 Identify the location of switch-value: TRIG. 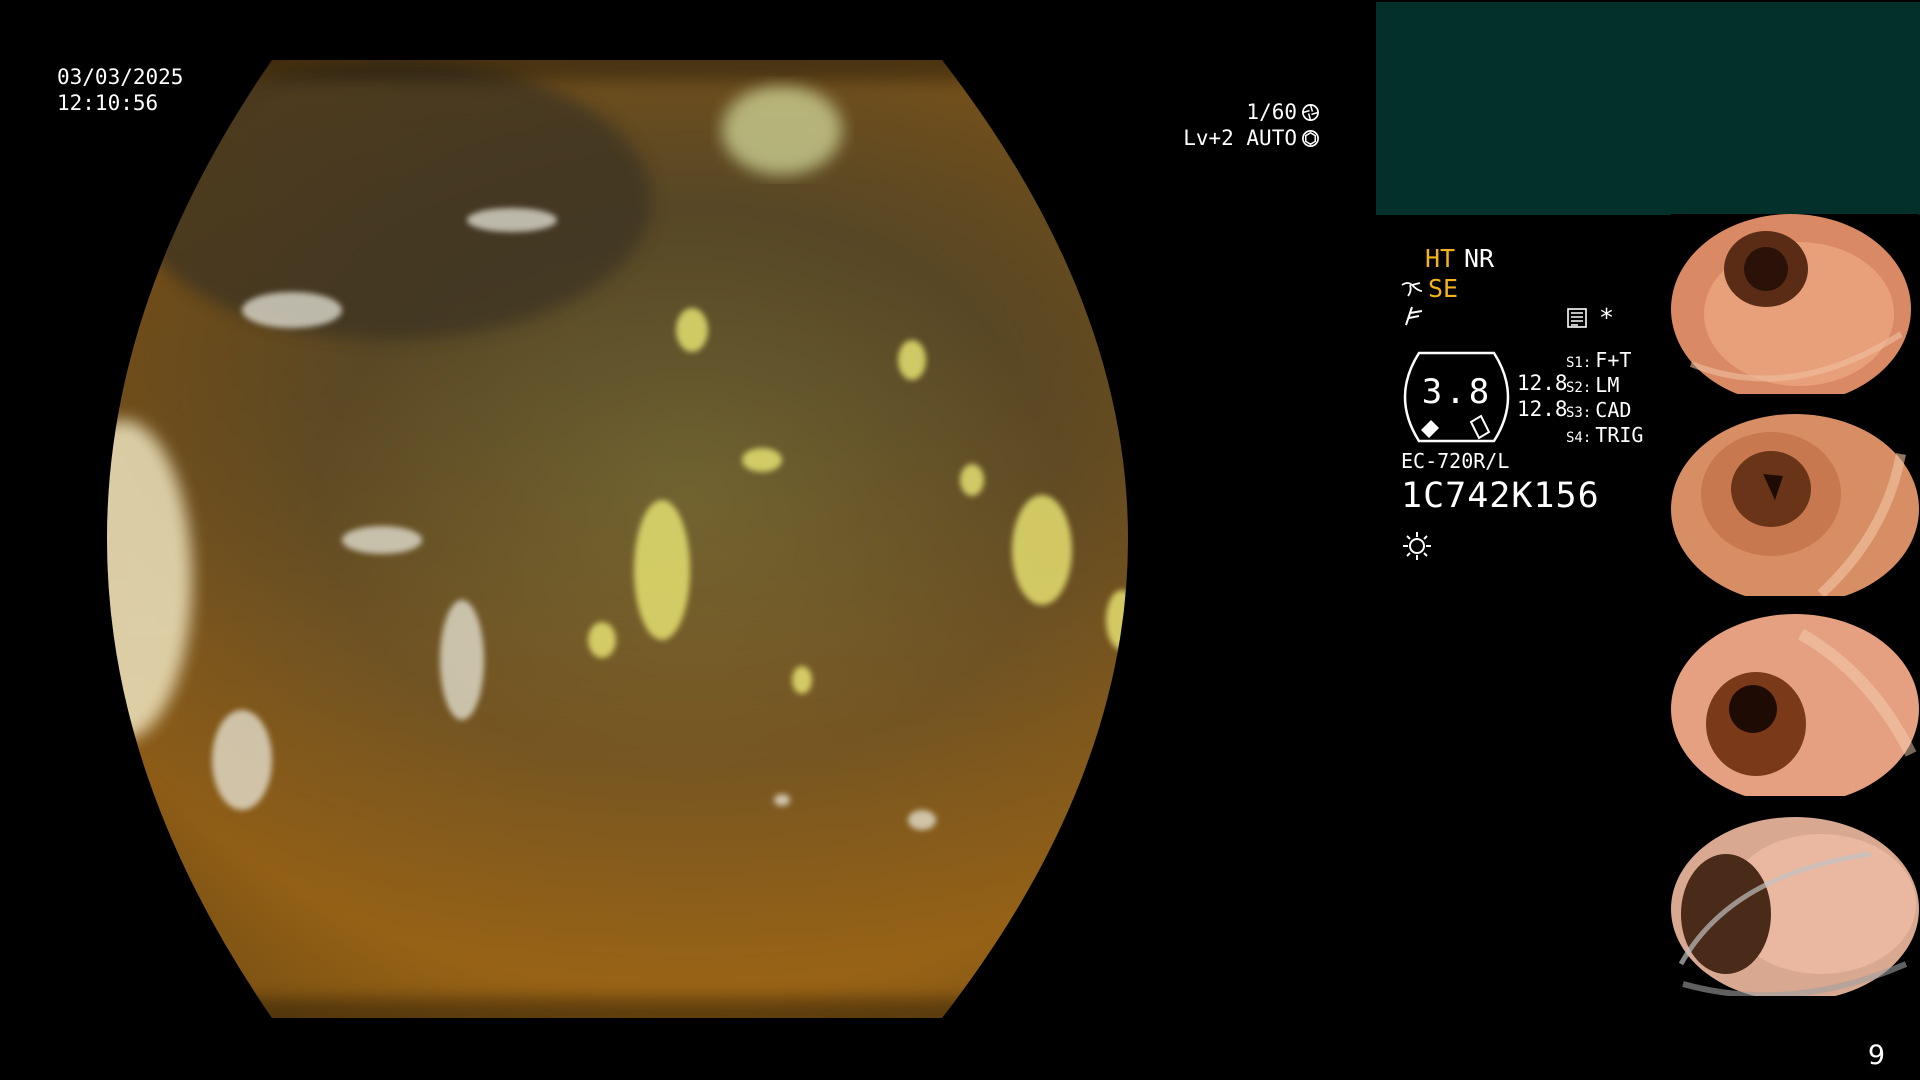
(1619, 435).